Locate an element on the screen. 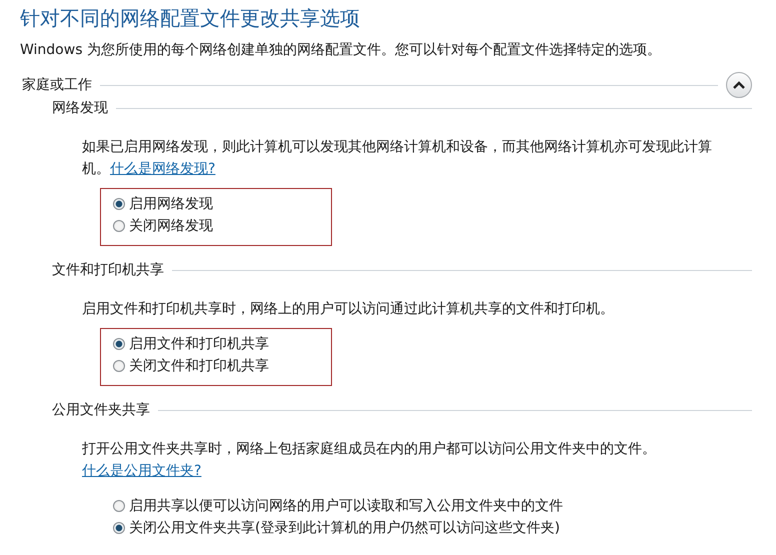 The image size is (776, 555). radio-option: 启用网络发现 is located at coordinates (207, 204).